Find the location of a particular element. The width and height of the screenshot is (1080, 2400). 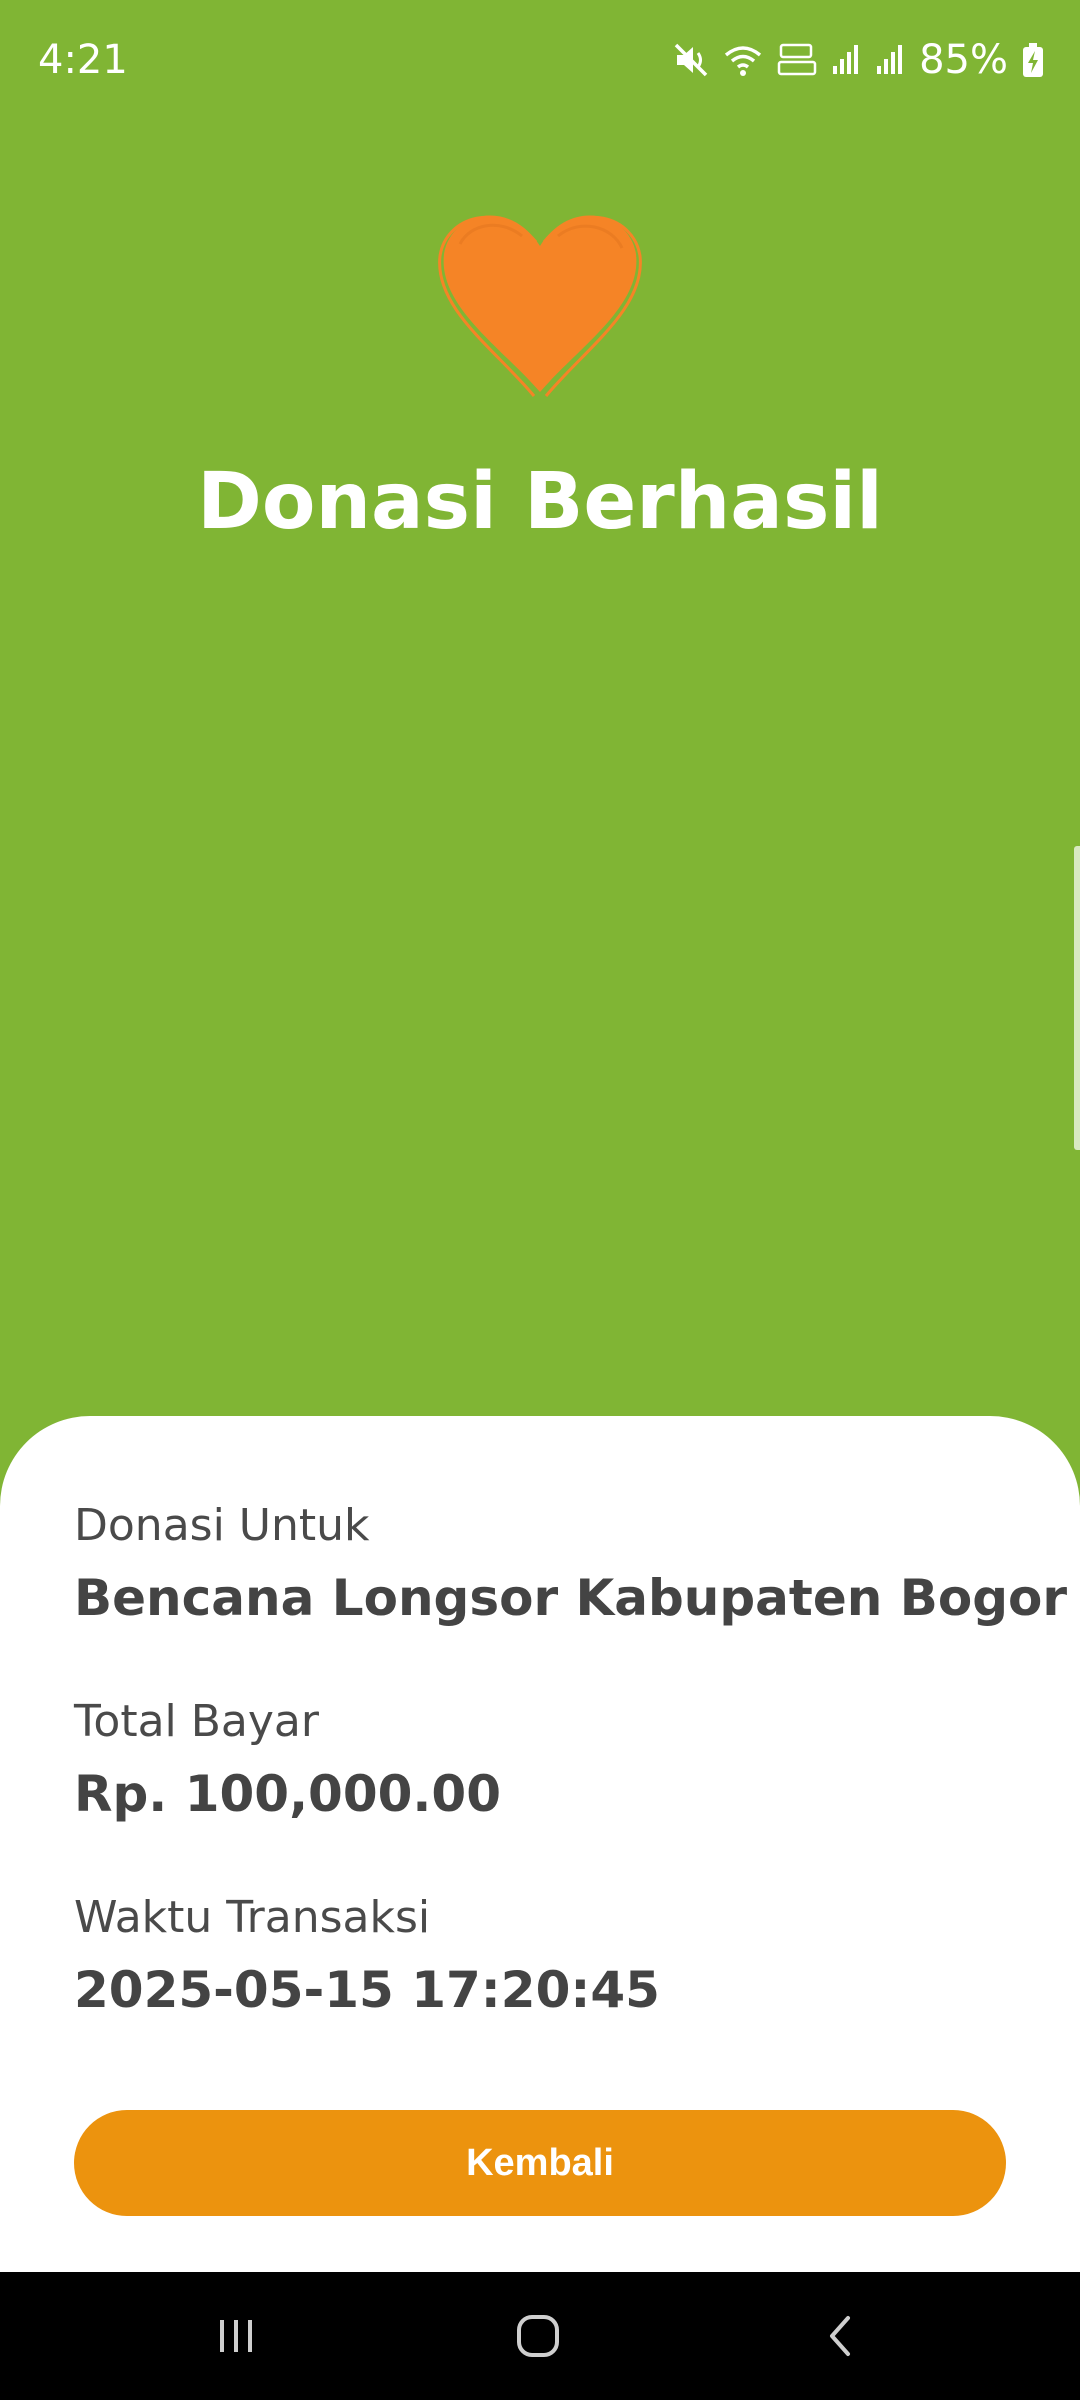

status-time: 4:21 is located at coordinates (83, 60).